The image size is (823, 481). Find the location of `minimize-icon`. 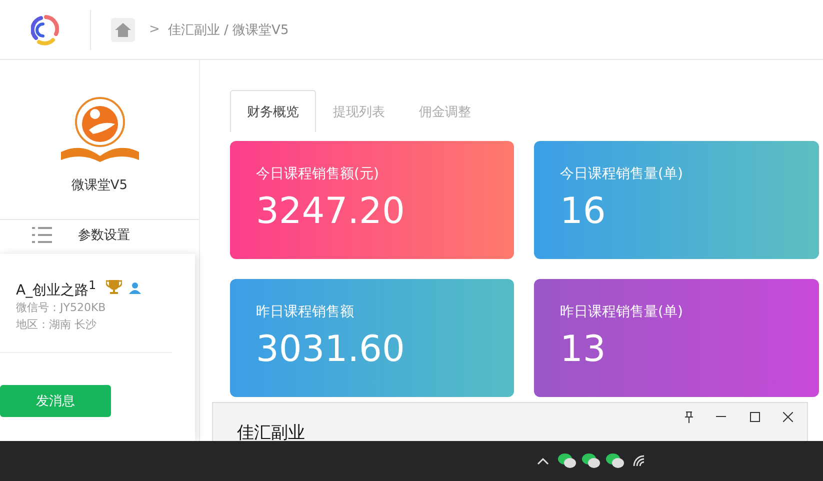

minimize-icon is located at coordinates (721, 417).